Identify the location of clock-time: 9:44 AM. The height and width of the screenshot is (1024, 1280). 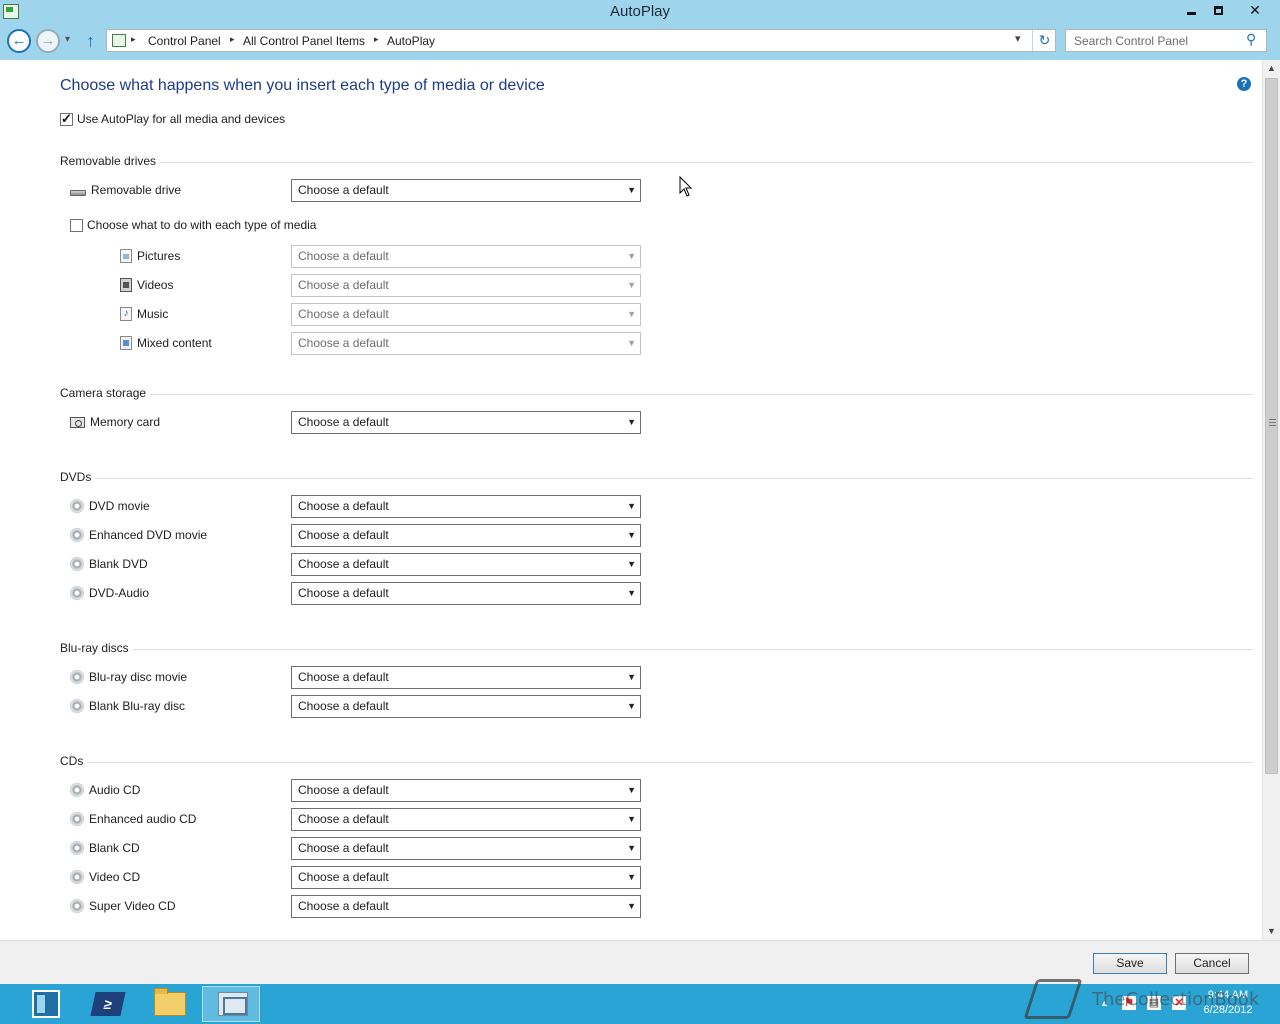
(1228, 995).